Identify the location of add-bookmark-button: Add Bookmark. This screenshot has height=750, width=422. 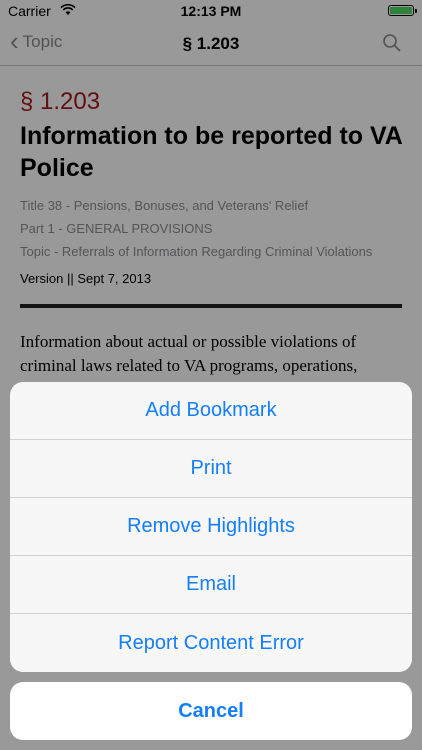
(211, 411).